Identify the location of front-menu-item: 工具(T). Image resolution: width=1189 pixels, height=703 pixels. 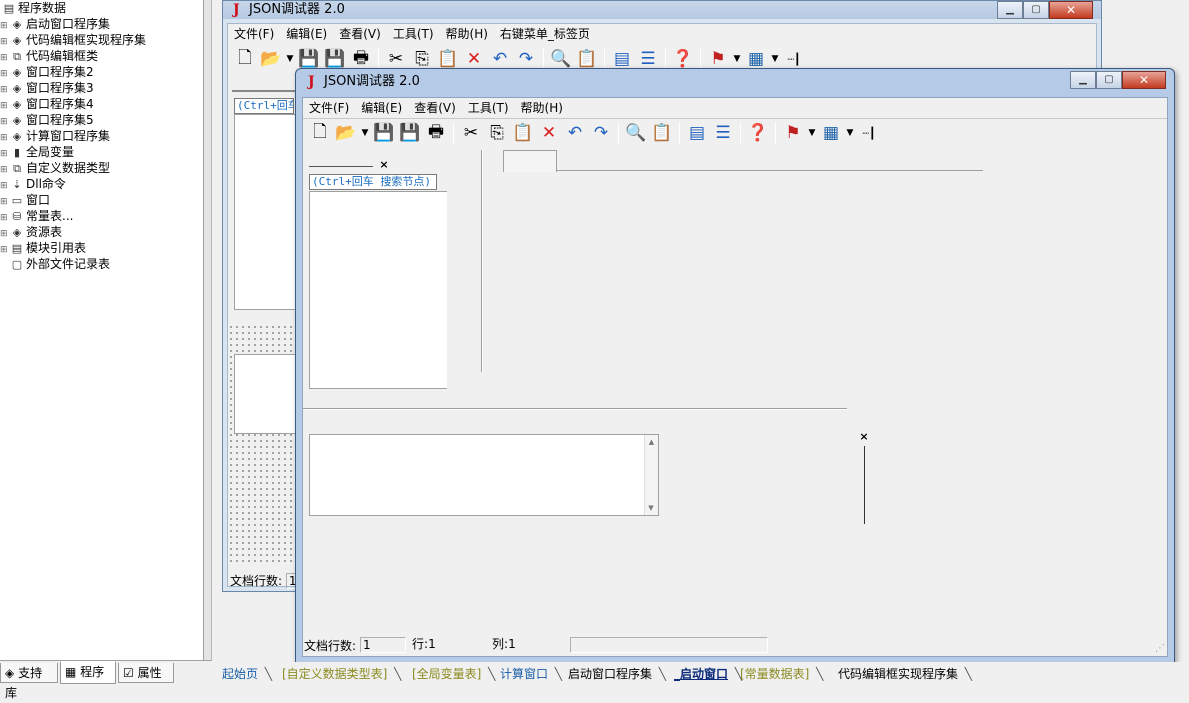
(488, 108).